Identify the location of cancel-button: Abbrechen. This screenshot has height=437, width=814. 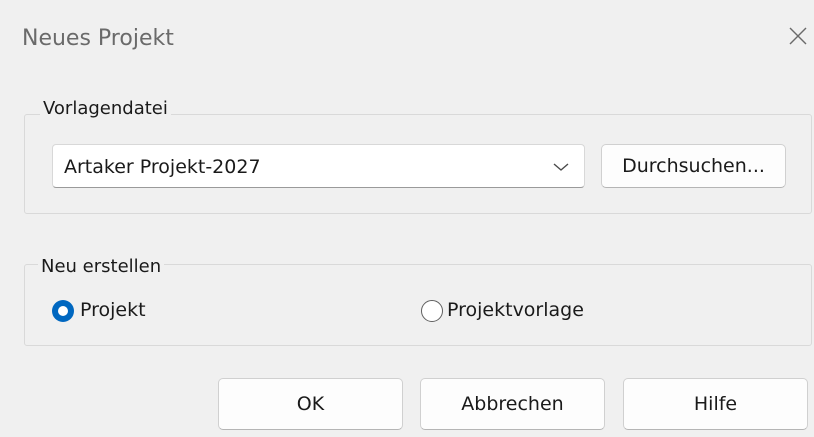
(512, 404).